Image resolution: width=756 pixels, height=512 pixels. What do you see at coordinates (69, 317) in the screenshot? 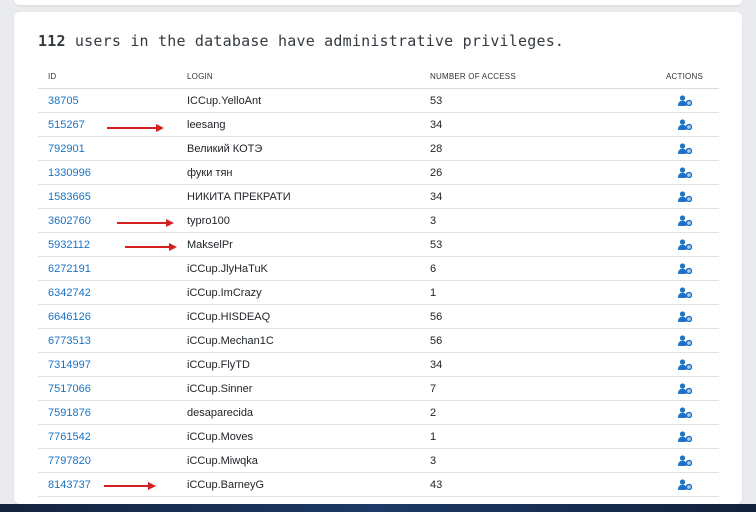
I see `user-id-link: 6646126` at bounding box center [69, 317].